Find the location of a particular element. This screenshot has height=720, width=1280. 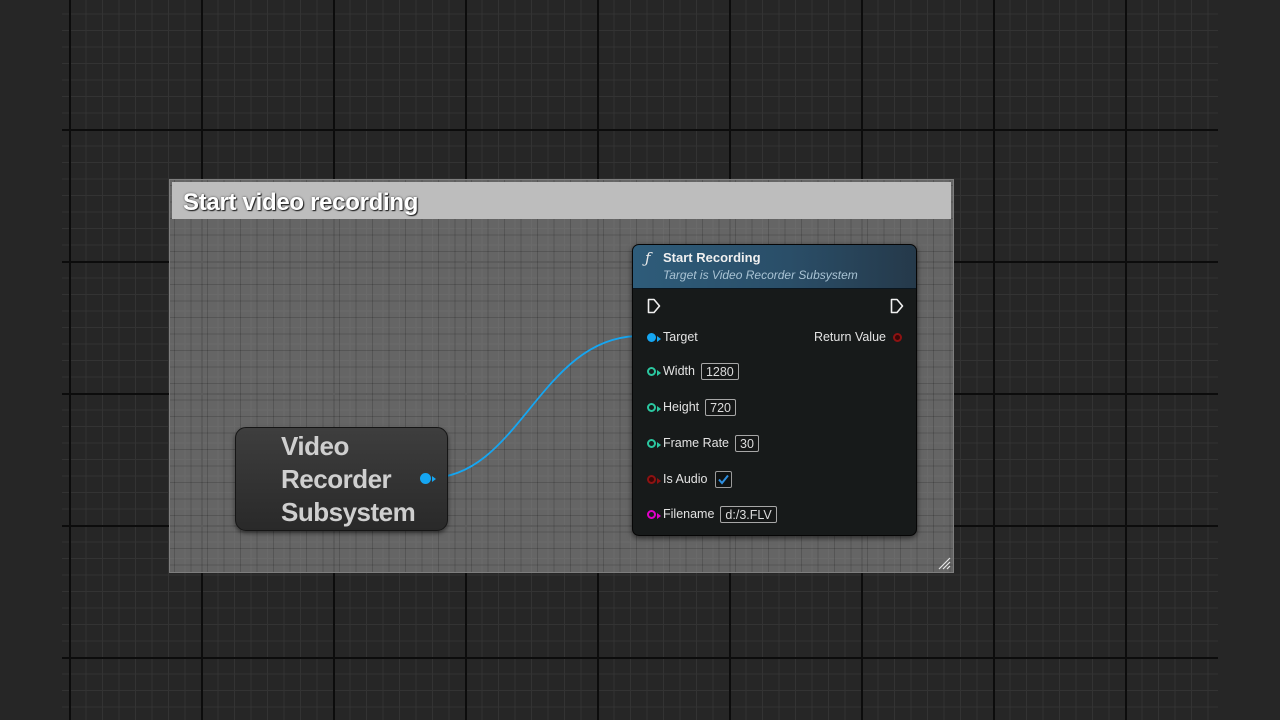

resize-handle-icon is located at coordinates (944, 563).